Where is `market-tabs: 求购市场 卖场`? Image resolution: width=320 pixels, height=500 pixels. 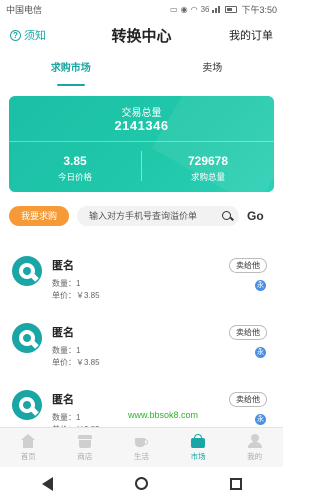
market-tabs: 求购市场 卖场 is located at coordinates (141, 71).